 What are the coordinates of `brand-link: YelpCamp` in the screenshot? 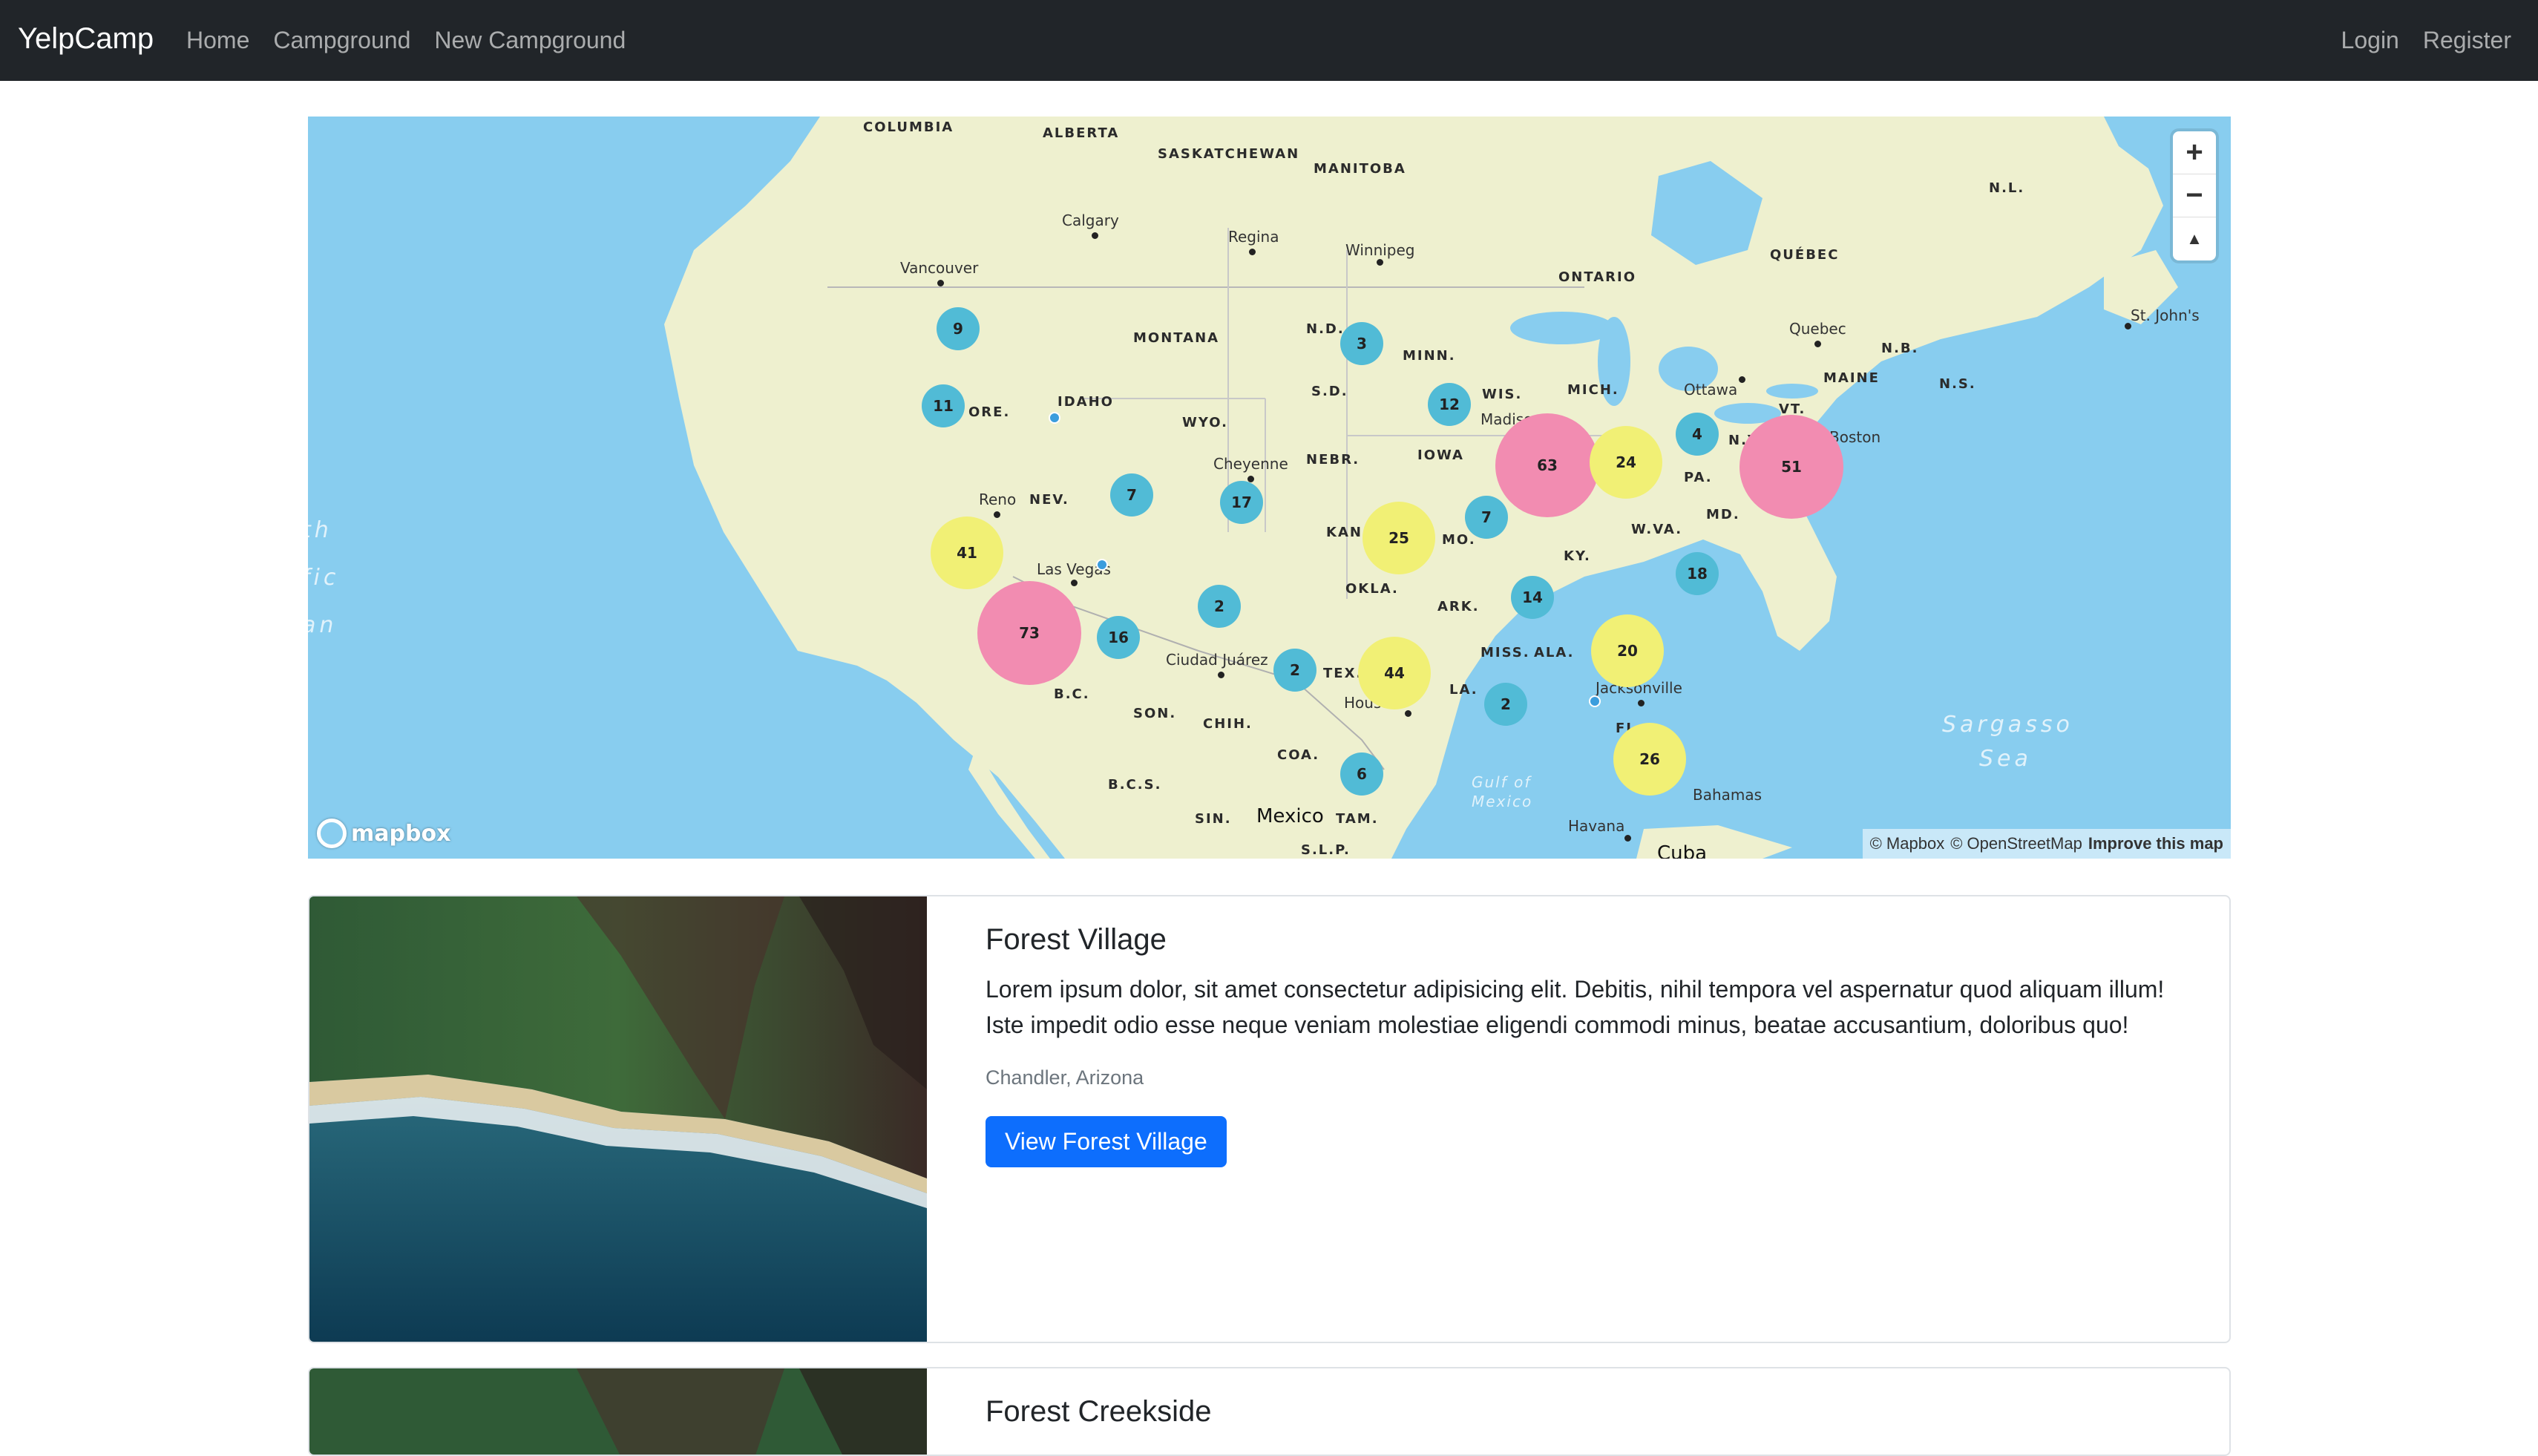 It's located at (86, 39).